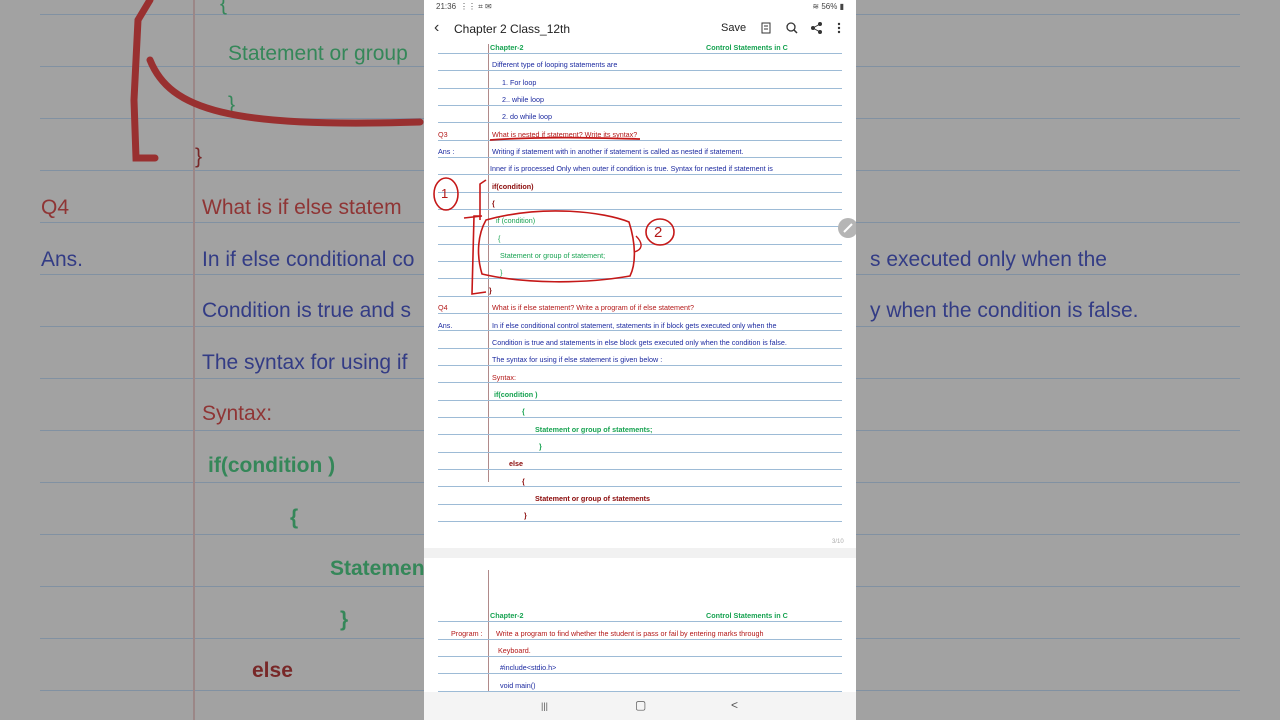 This screenshot has width=1280, height=720. I want to click on status-right: ≋ 56% ▮, so click(828, 6).